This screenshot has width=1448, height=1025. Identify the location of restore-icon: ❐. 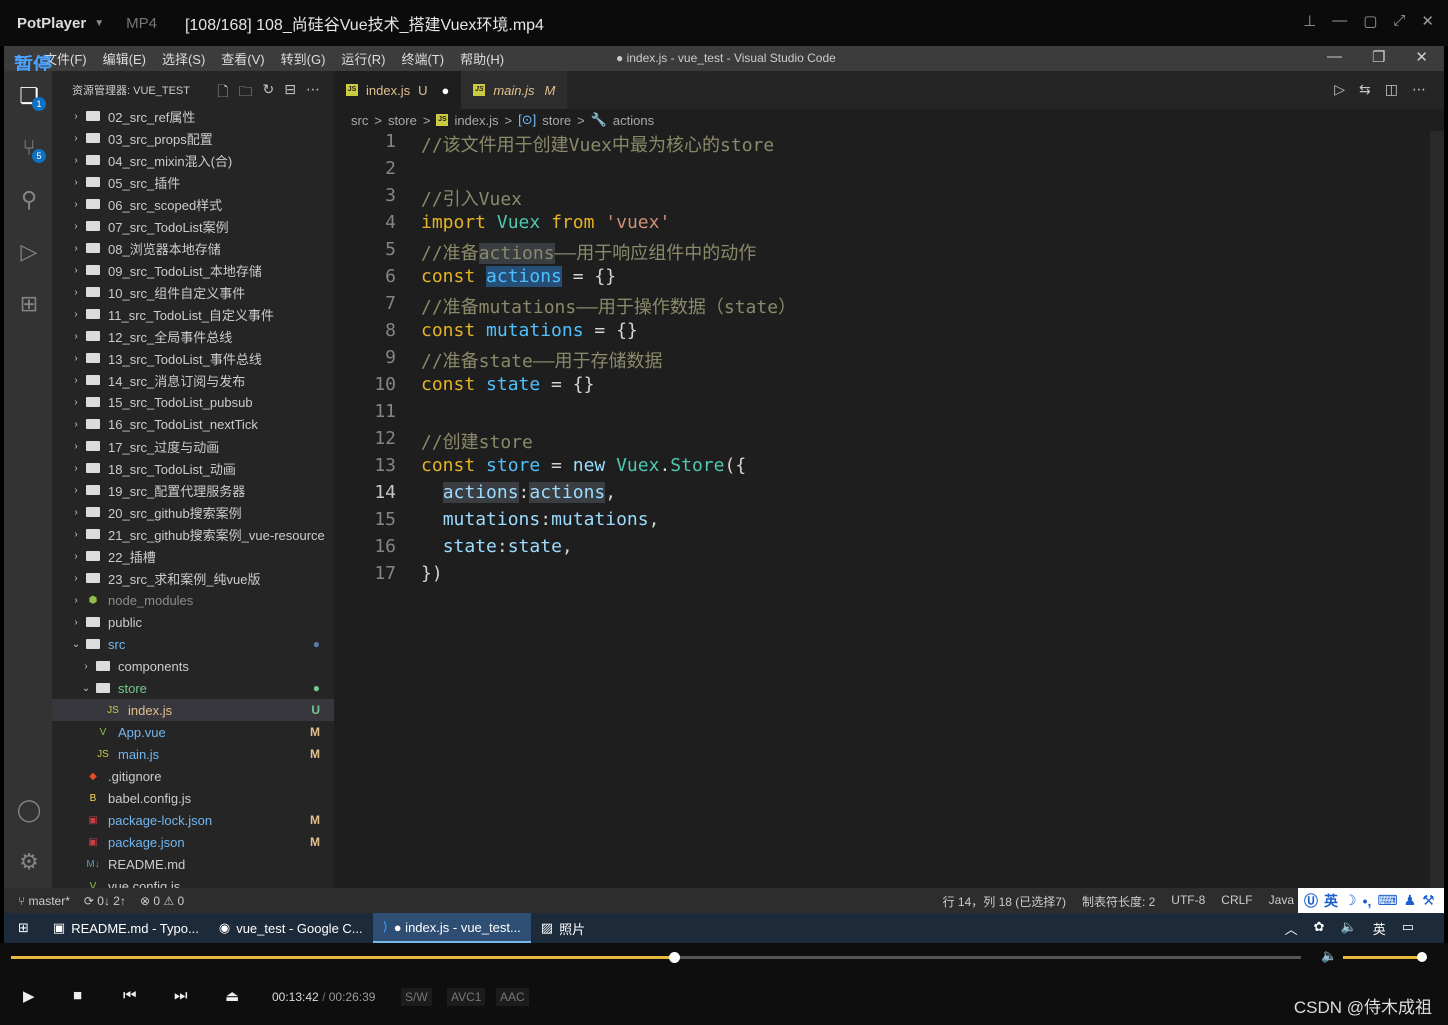
(1378, 57).